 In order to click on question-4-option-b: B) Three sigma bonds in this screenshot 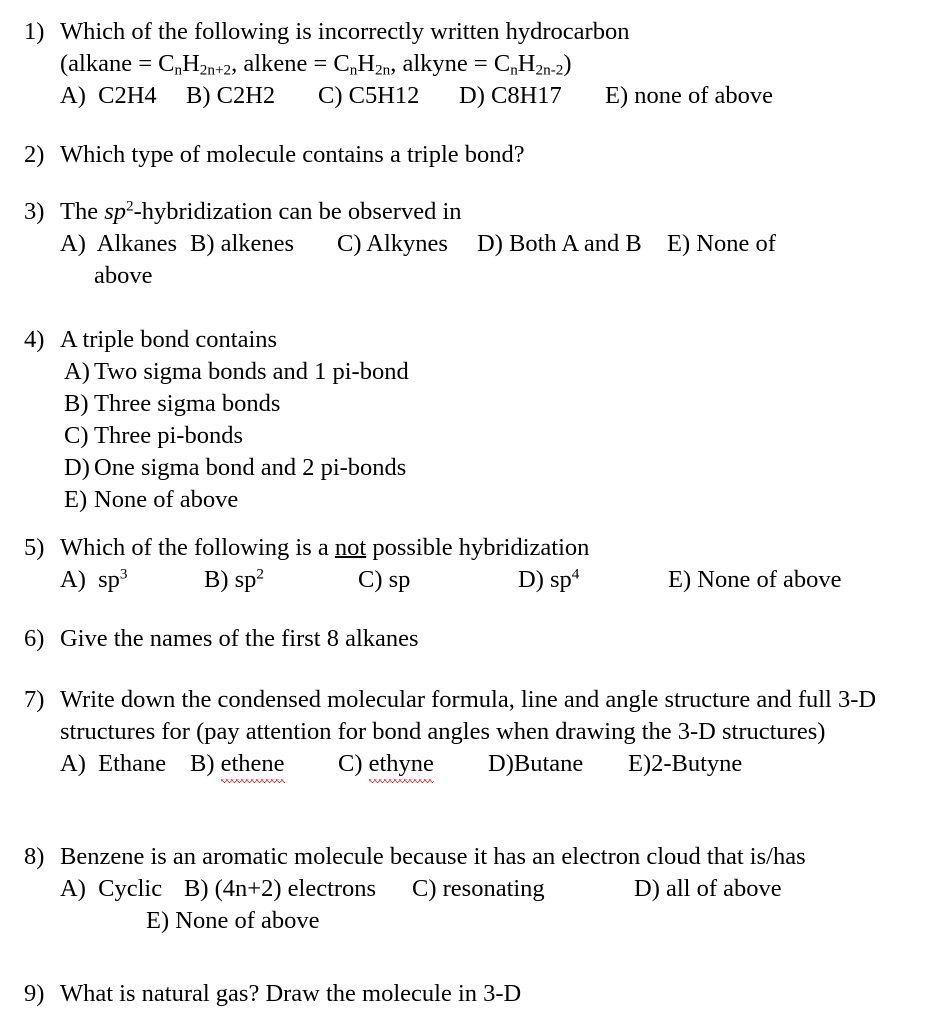, I will do `click(494, 404)`.